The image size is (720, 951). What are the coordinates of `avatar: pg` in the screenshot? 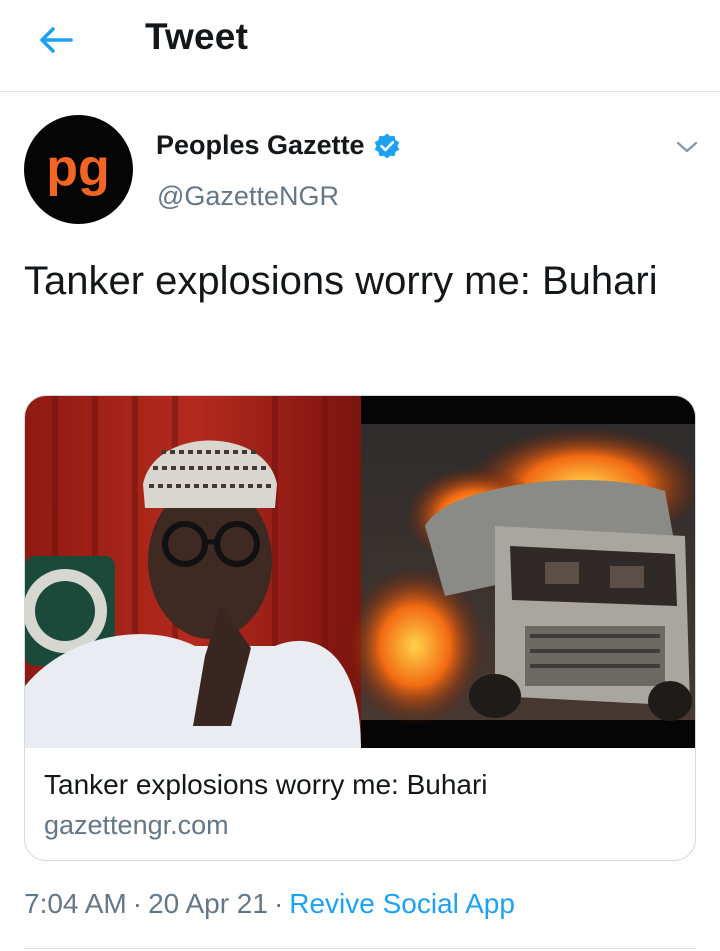 It's located at (78, 169).